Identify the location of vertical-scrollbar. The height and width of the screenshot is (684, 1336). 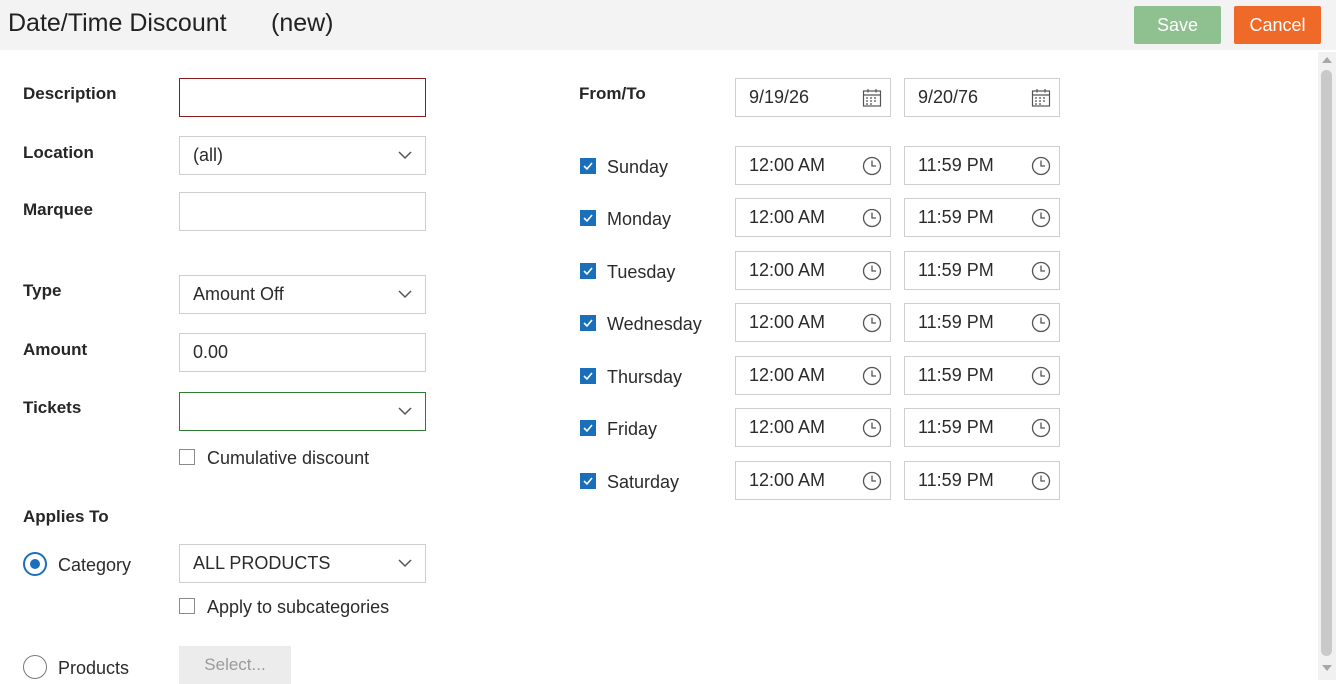
(1327, 366).